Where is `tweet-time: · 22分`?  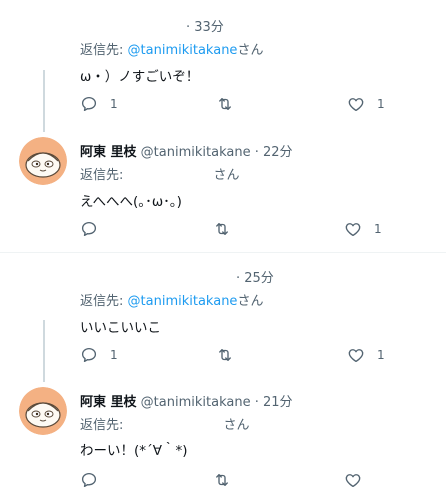 tweet-time: · 22分 is located at coordinates (274, 152).